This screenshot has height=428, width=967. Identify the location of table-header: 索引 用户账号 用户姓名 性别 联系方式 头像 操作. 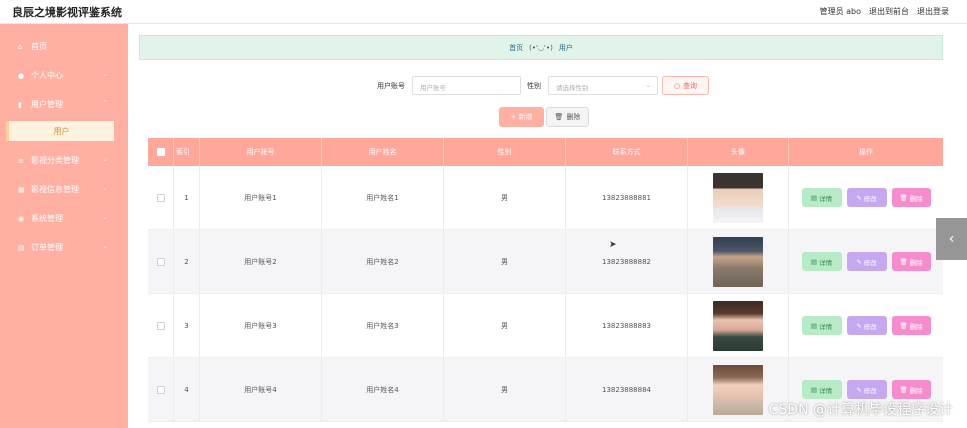
(545, 152).